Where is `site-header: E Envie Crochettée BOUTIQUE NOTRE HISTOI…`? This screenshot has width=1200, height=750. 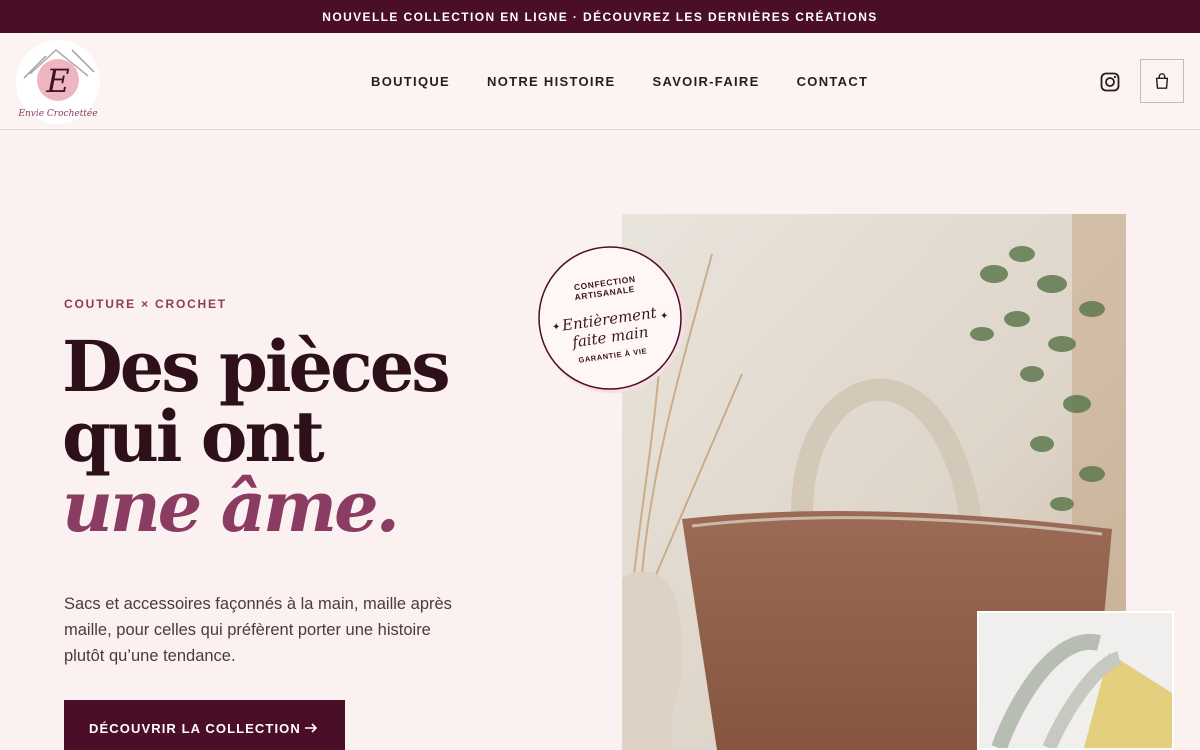
site-header: E Envie Crochettée BOUTIQUE NOTRE HISTOI… is located at coordinates (600, 81).